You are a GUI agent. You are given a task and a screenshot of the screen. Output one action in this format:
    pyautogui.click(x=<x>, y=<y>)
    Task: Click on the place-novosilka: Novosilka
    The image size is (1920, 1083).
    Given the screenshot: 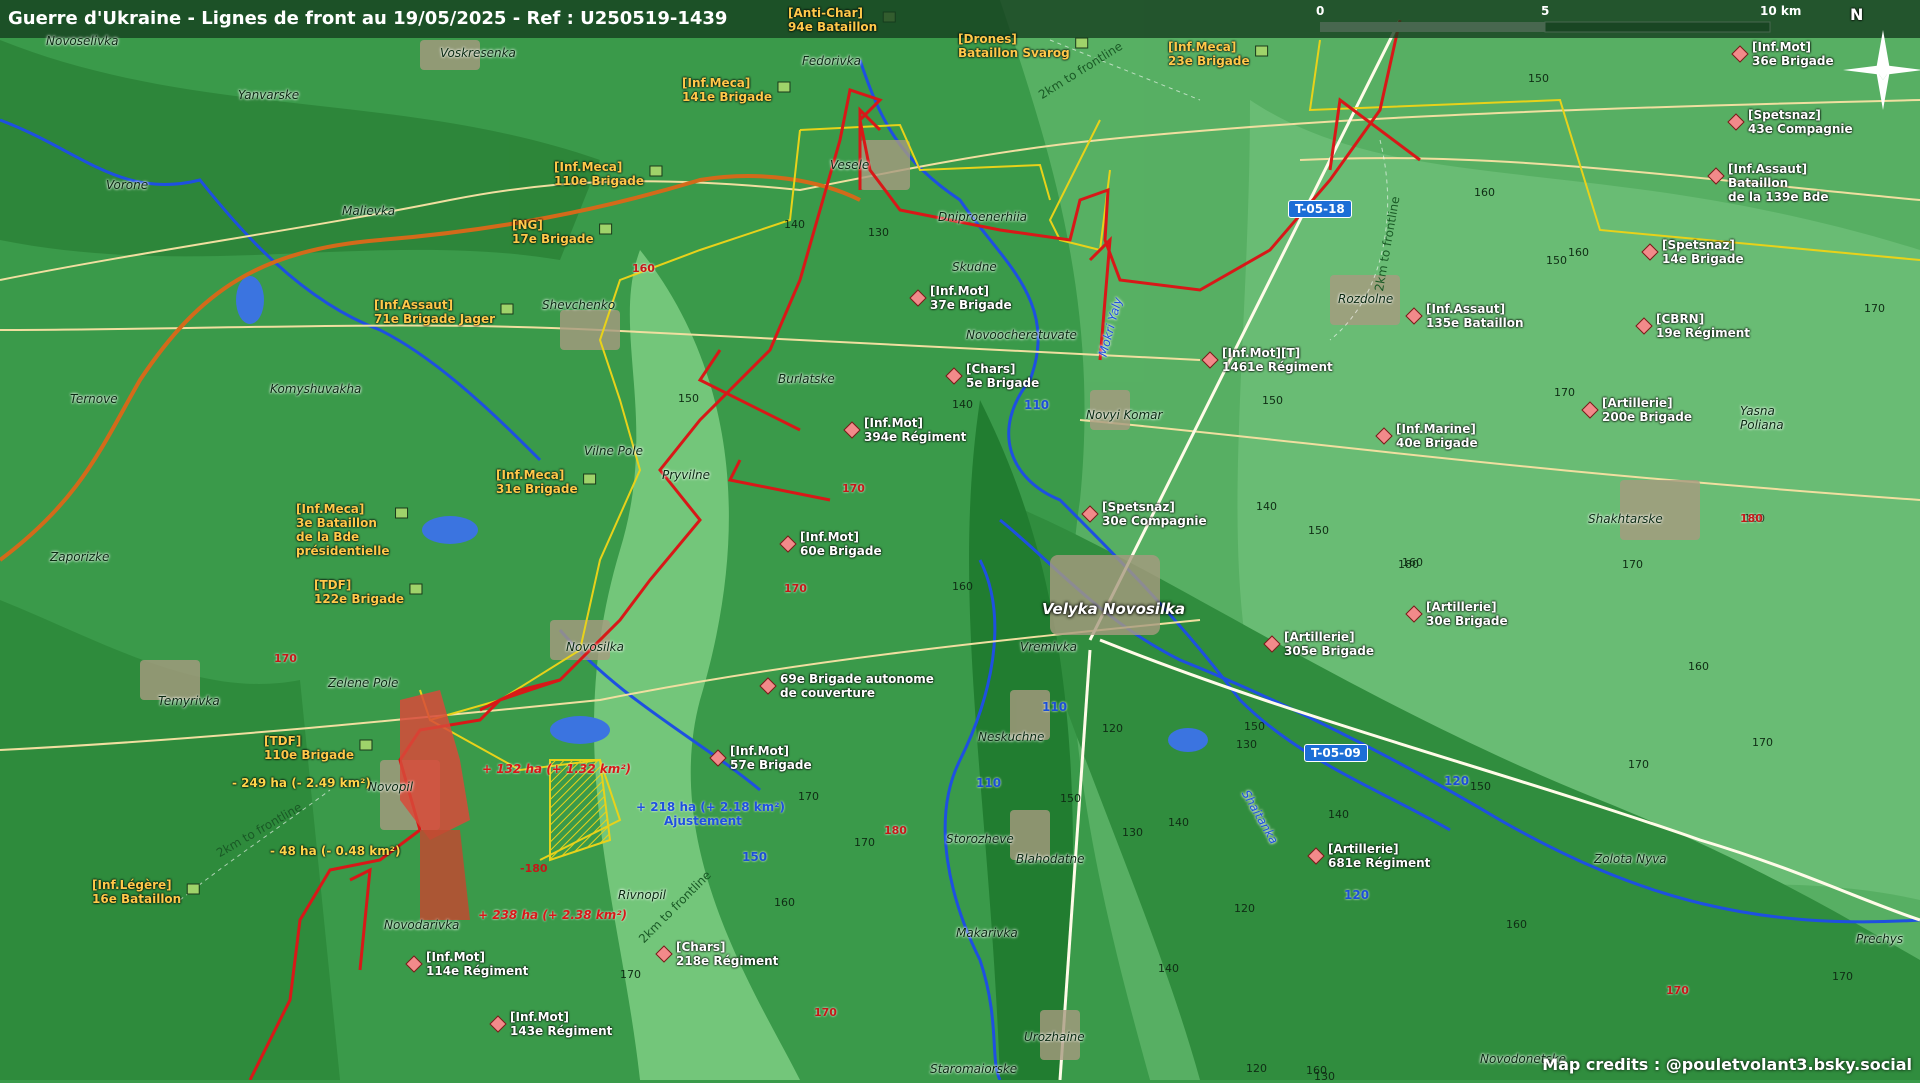 What is the action you would take?
    pyautogui.click(x=595, y=647)
    